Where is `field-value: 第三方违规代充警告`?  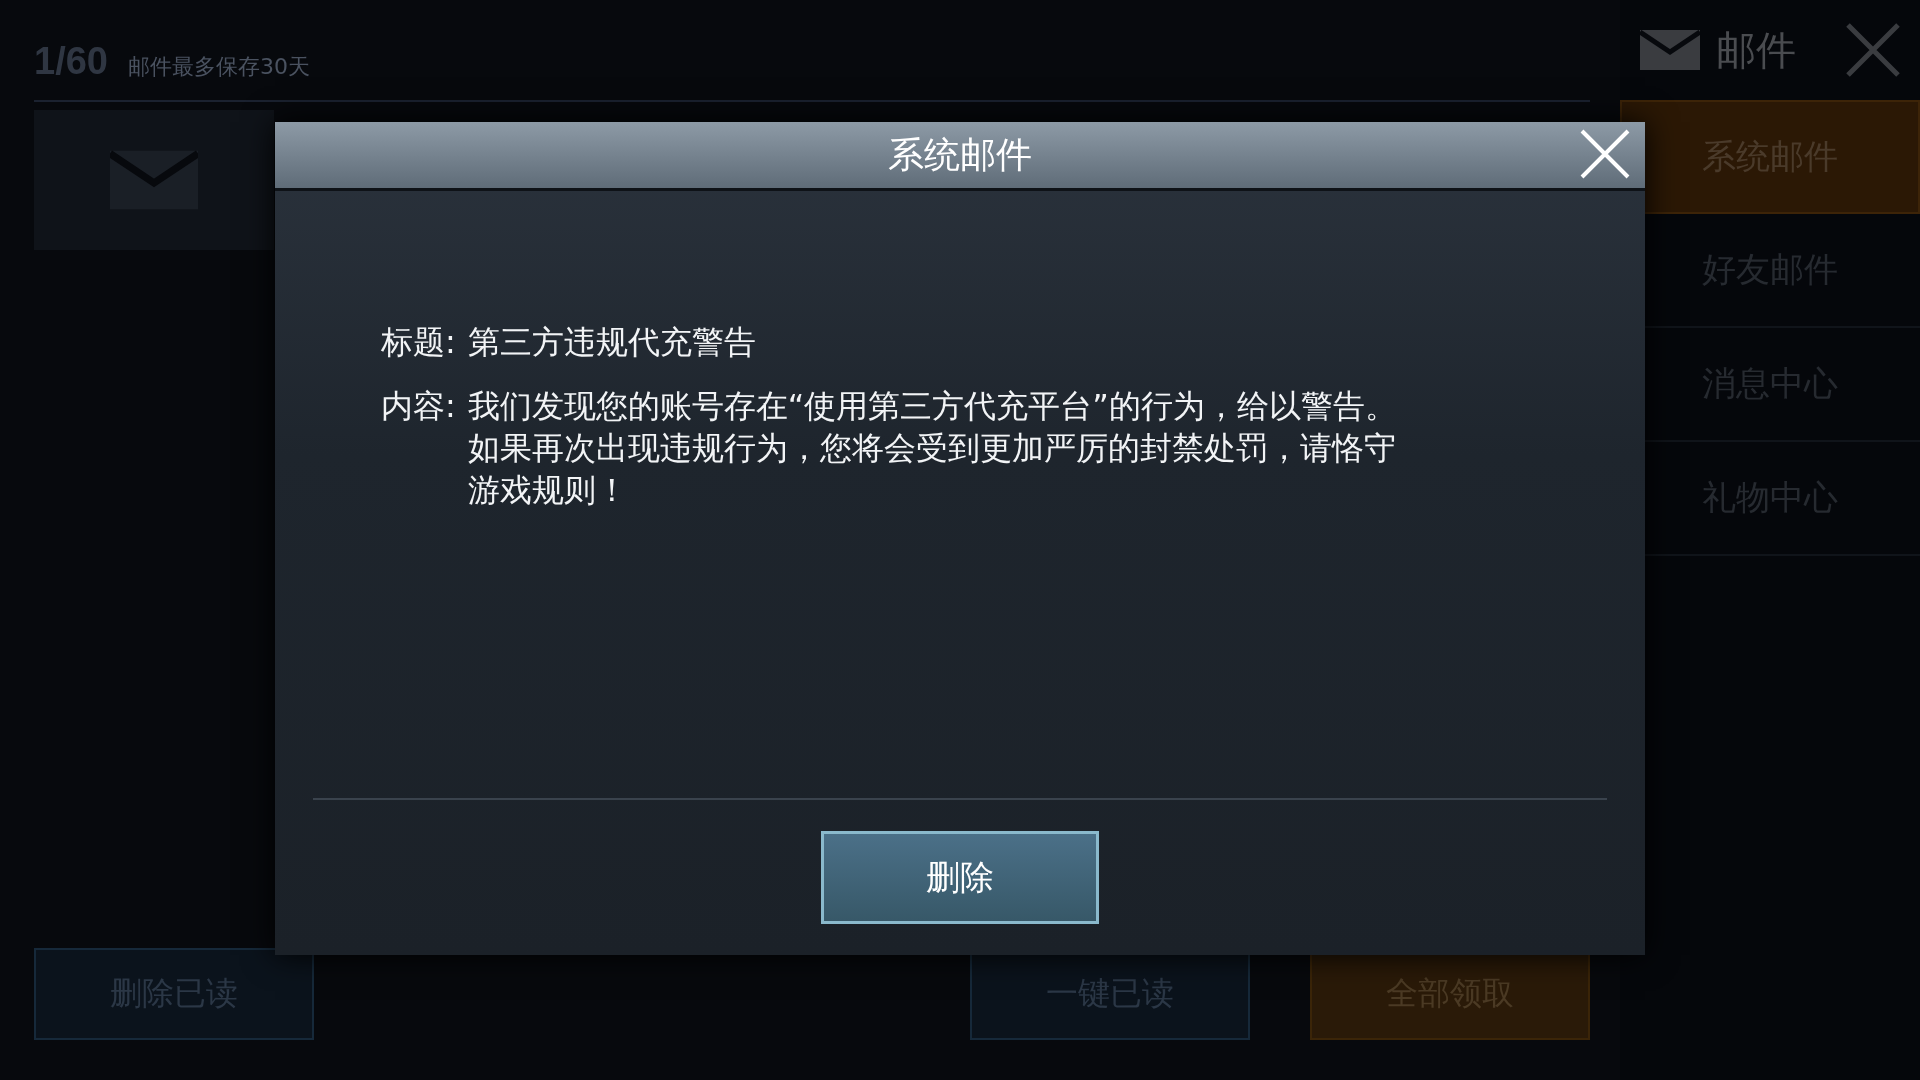
field-value: 第三方违规代充警告 is located at coordinates (612, 342).